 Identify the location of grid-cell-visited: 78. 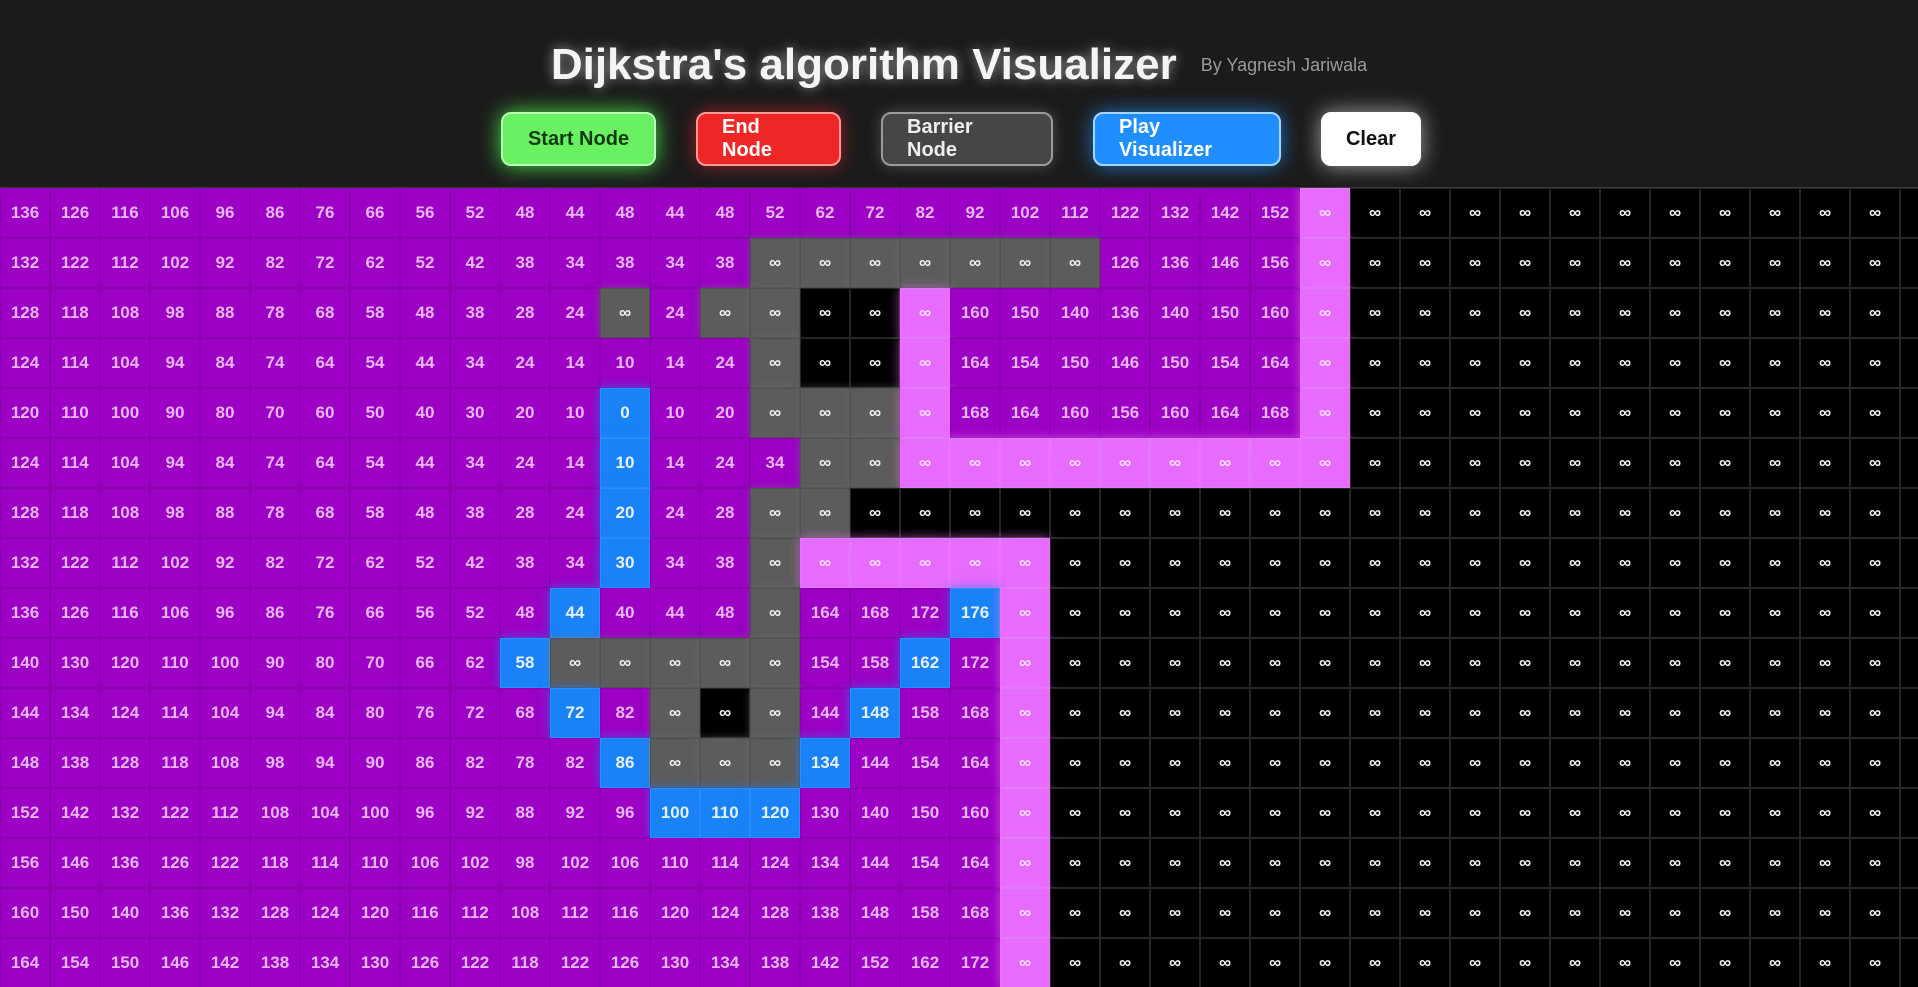
(525, 763).